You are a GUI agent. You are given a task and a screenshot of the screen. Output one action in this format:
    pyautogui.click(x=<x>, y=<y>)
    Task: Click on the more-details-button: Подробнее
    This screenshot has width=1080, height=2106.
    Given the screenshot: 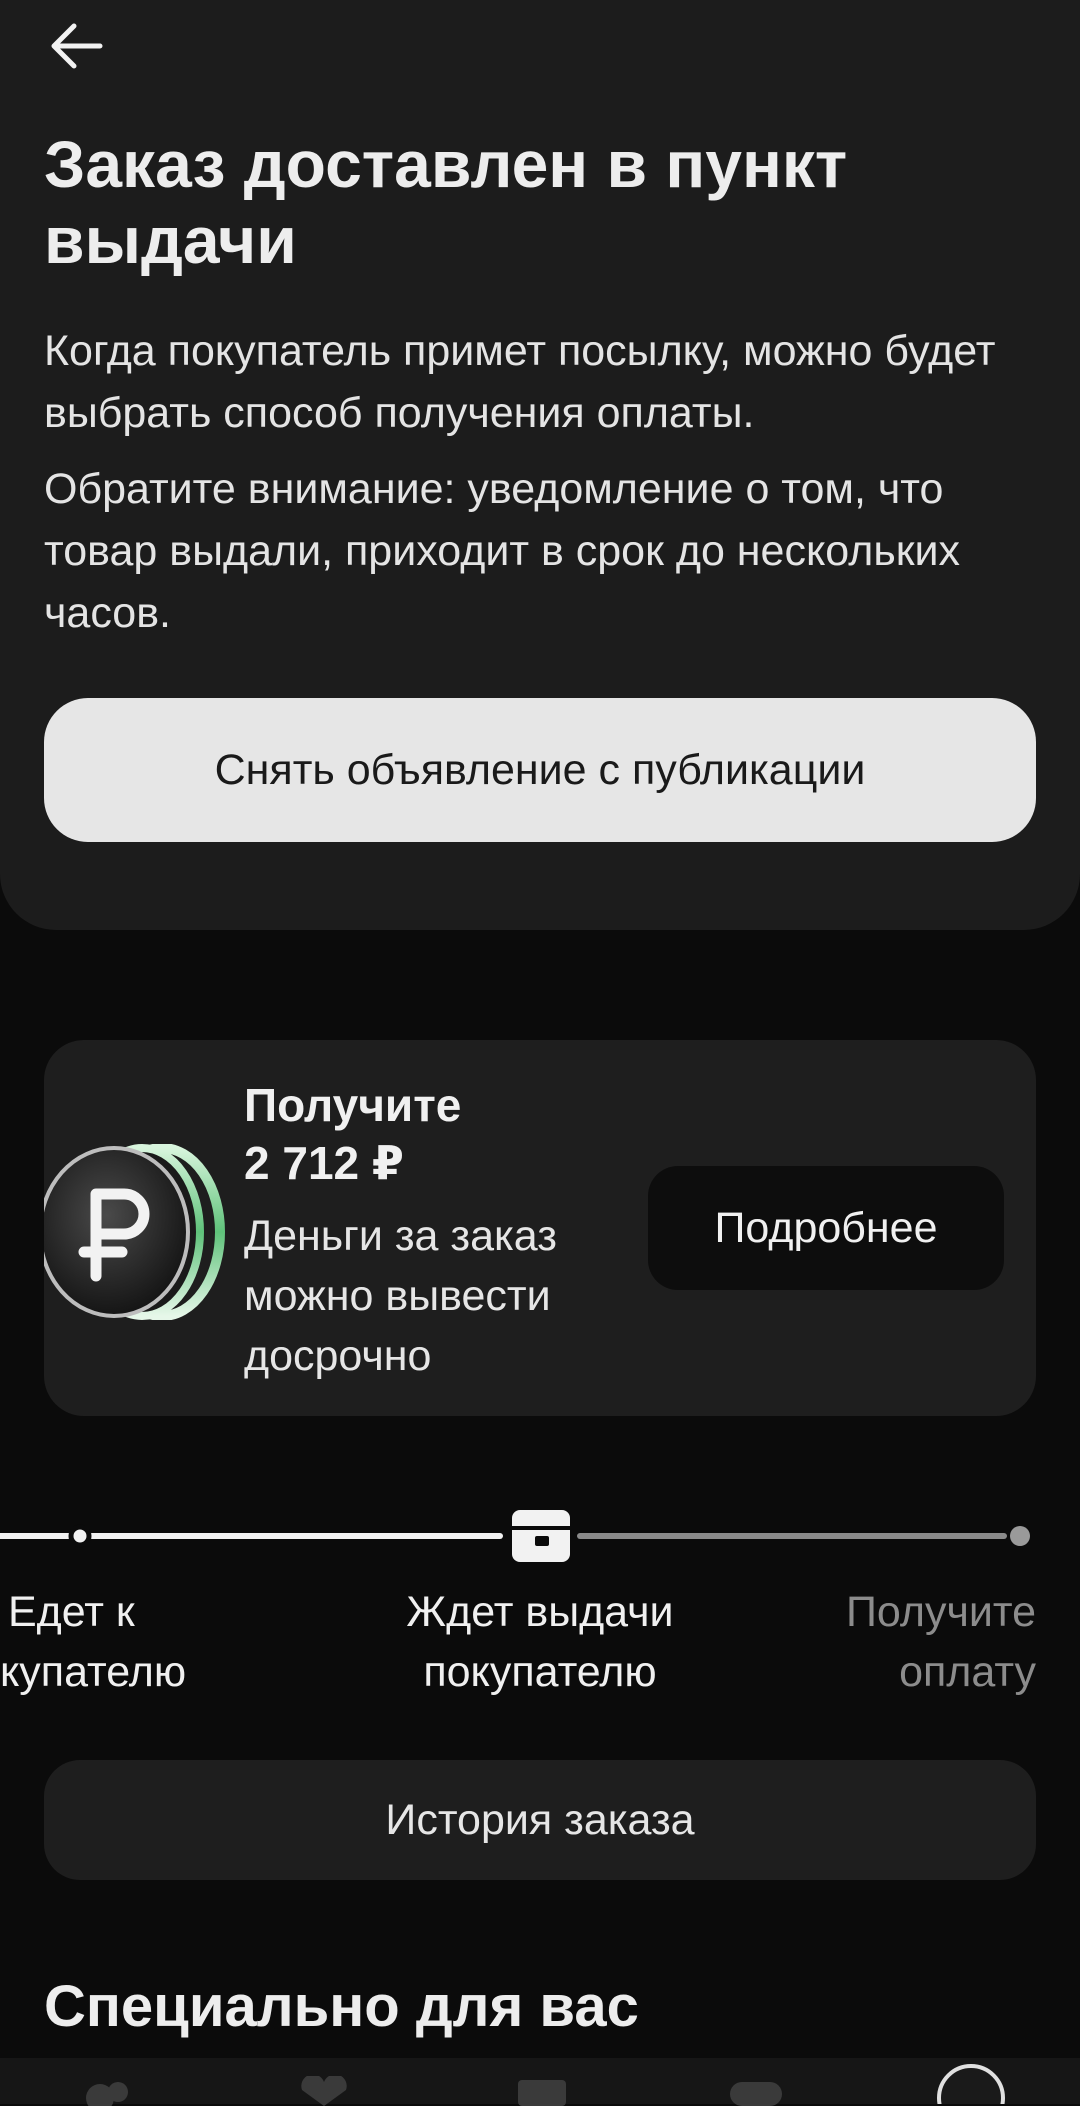 What is the action you would take?
    pyautogui.click(x=826, y=1228)
    